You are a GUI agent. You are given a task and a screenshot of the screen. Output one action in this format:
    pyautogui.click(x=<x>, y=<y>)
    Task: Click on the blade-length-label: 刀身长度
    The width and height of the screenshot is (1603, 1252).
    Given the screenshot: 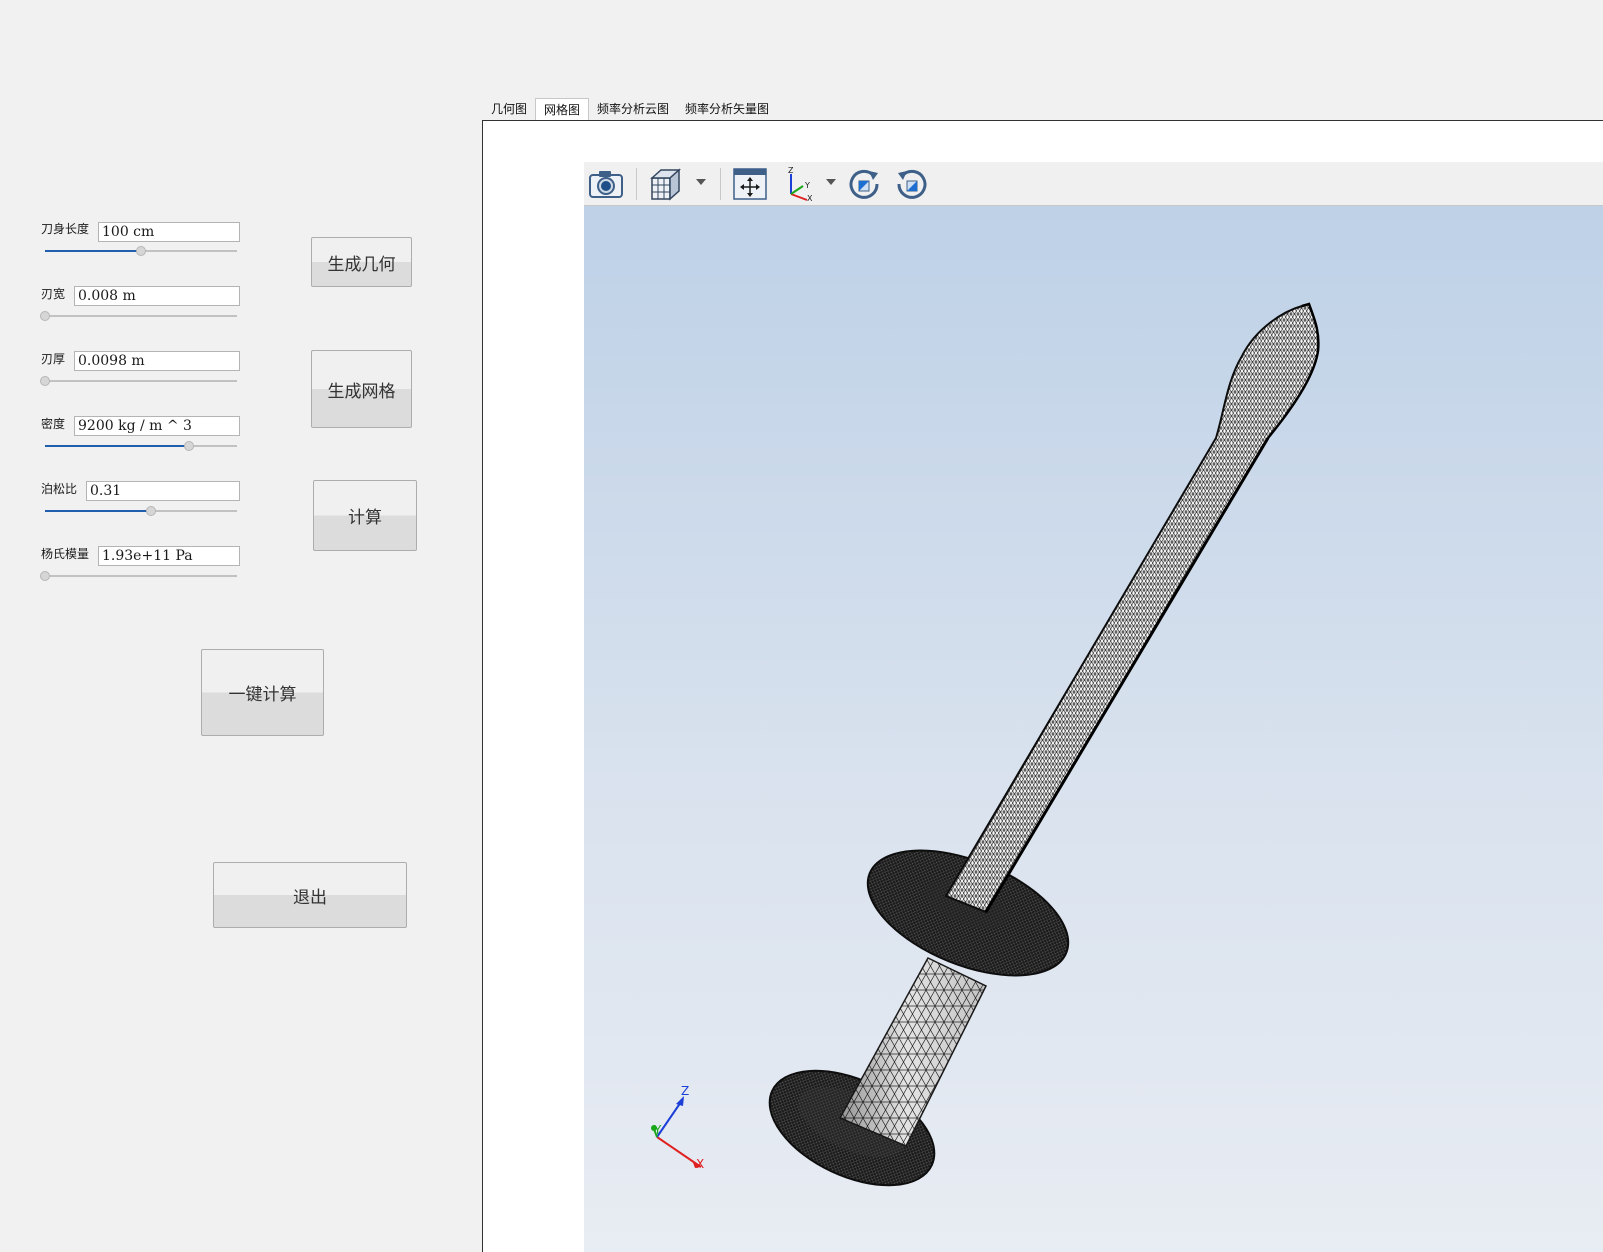 What is the action you would take?
    pyautogui.click(x=65, y=229)
    